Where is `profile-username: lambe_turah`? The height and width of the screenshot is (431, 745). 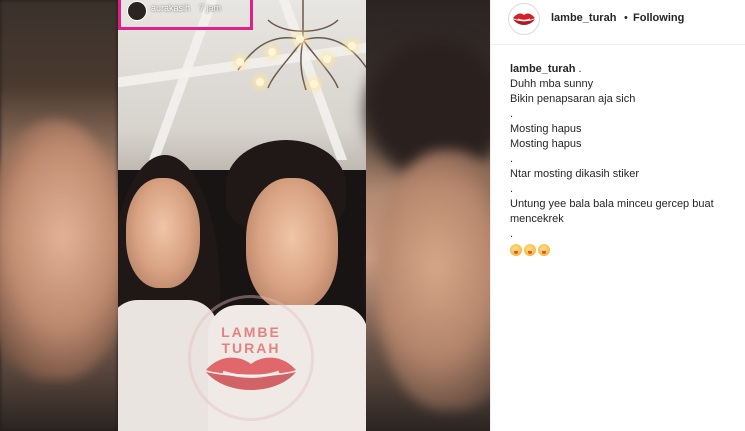
profile-username: lambe_turah is located at coordinates (583, 18).